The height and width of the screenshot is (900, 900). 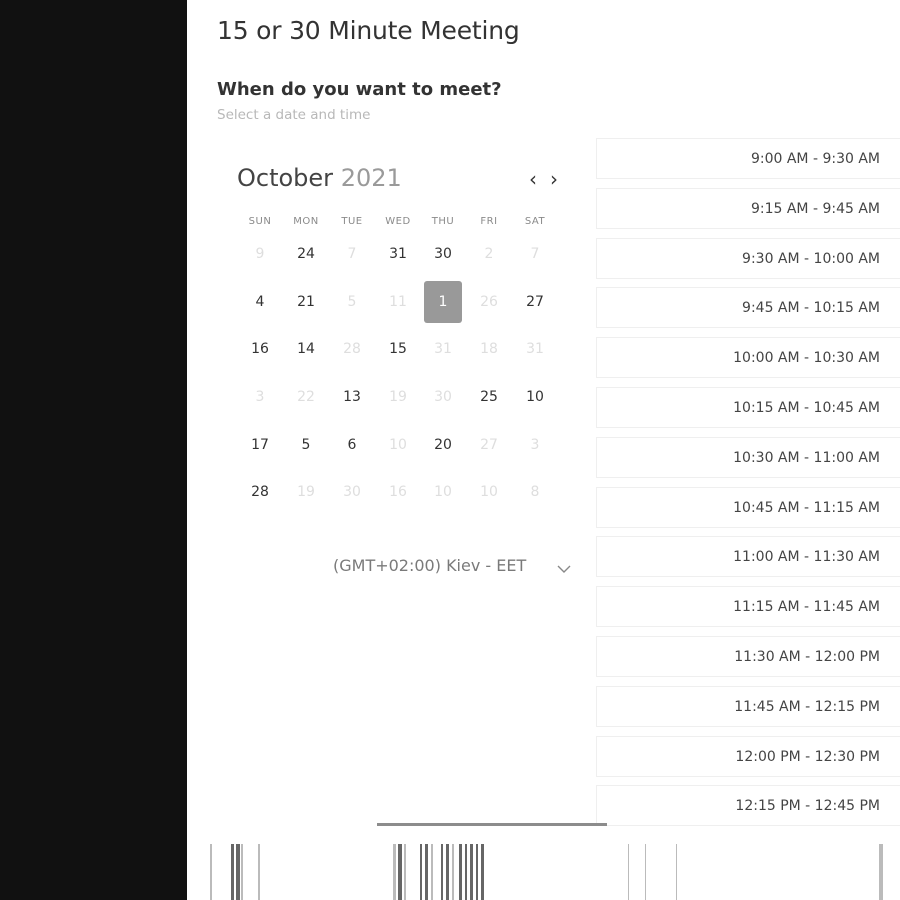 What do you see at coordinates (352, 445) in the screenshot?
I see `calendar-day: 6` at bounding box center [352, 445].